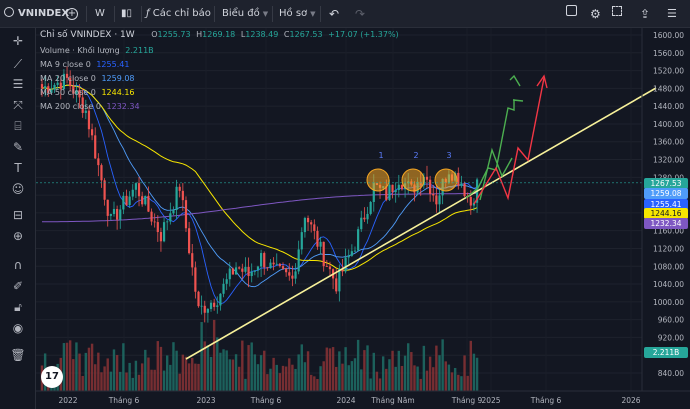 Image resolution: width=690 pixels, height=409 pixels. What do you see at coordinates (360, 14) in the screenshot?
I see `redo-icon: ↷` at bounding box center [360, 14].